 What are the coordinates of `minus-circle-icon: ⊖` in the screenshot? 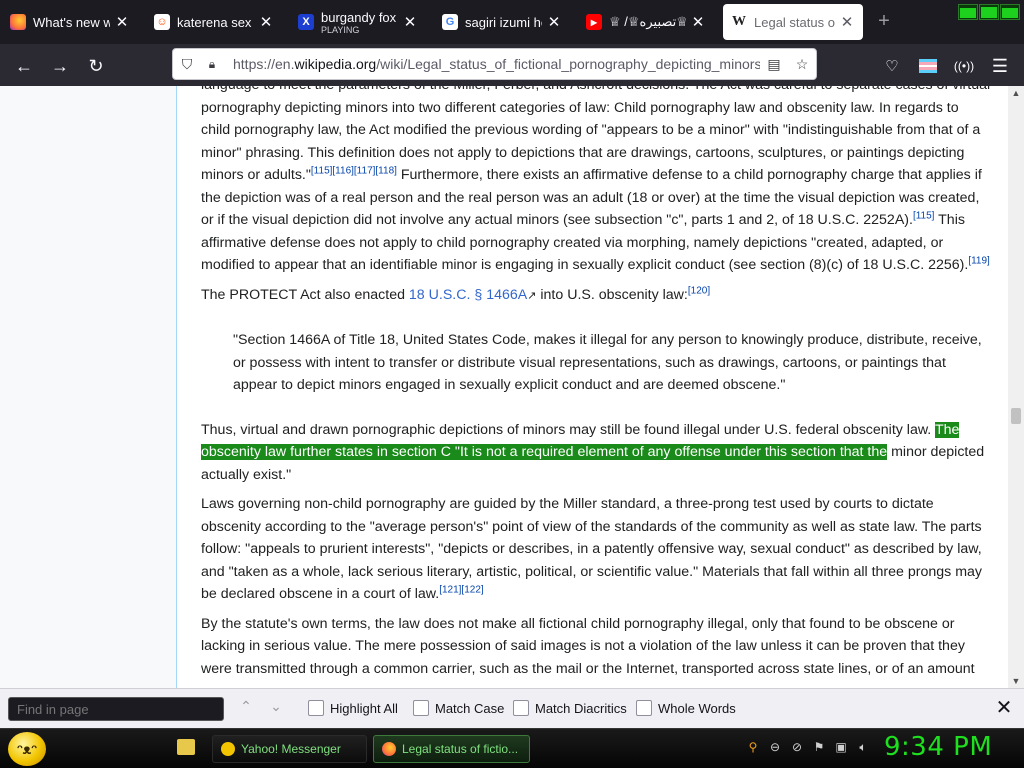 It's located at (775, 747).